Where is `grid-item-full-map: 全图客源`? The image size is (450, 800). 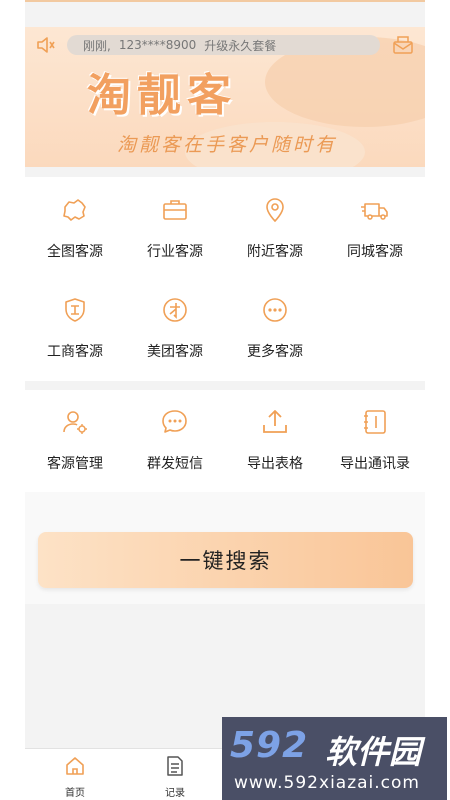
grid-item-full-map: 全图客源 is located at coordinates (75, 227).